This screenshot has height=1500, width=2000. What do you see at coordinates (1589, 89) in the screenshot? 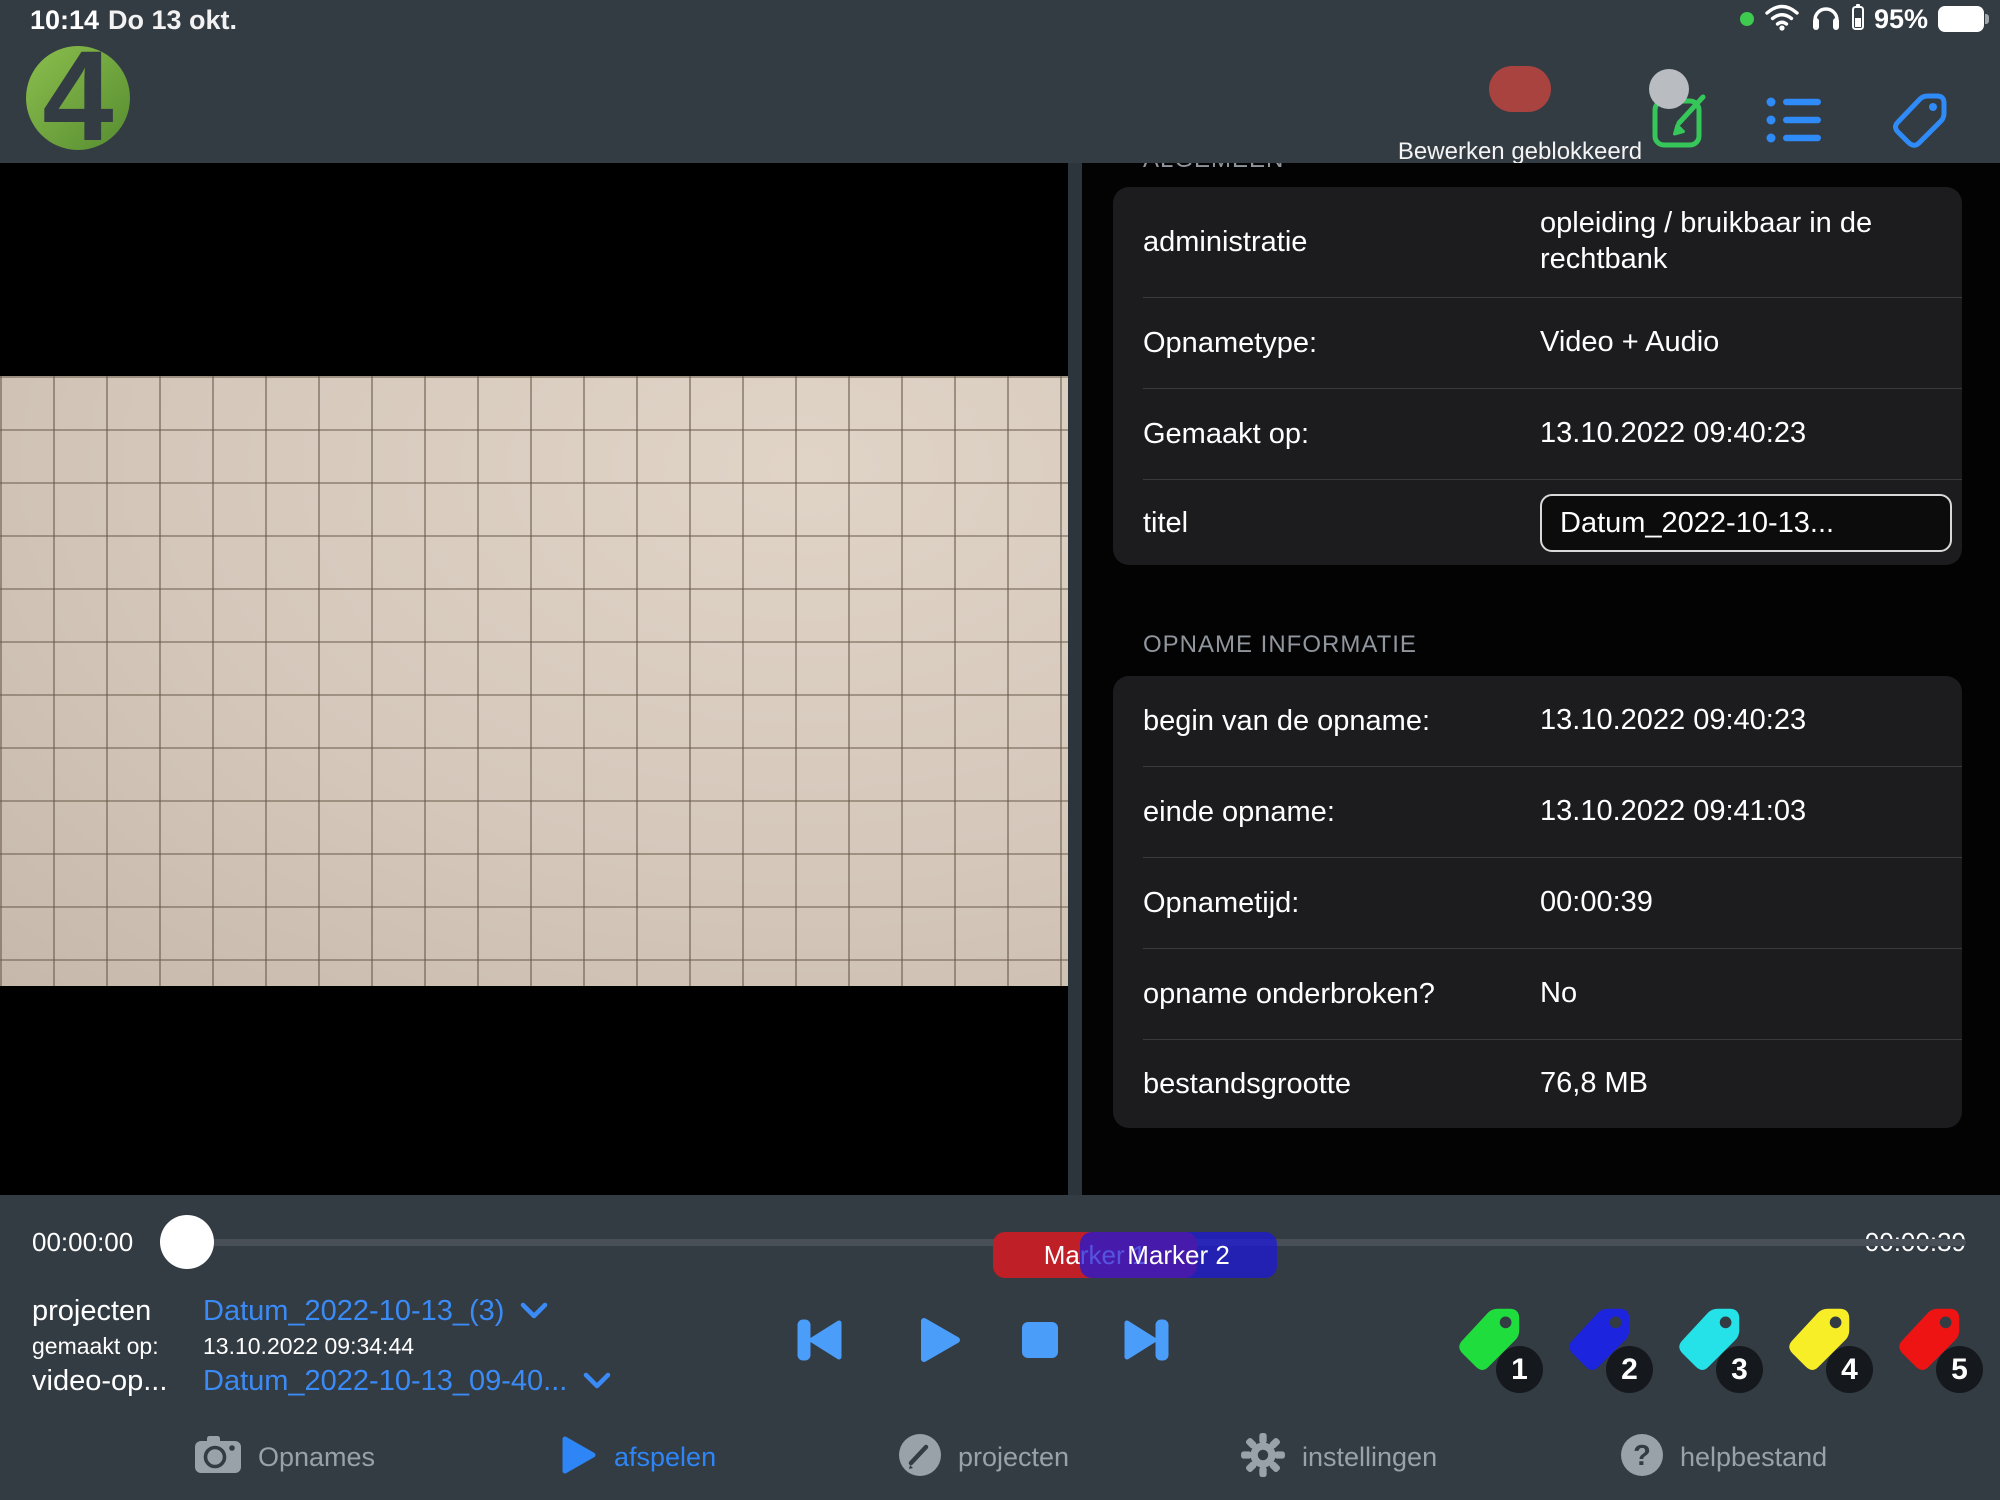
I see `edit-lock-toggle` at bounding box center [1589, 89].